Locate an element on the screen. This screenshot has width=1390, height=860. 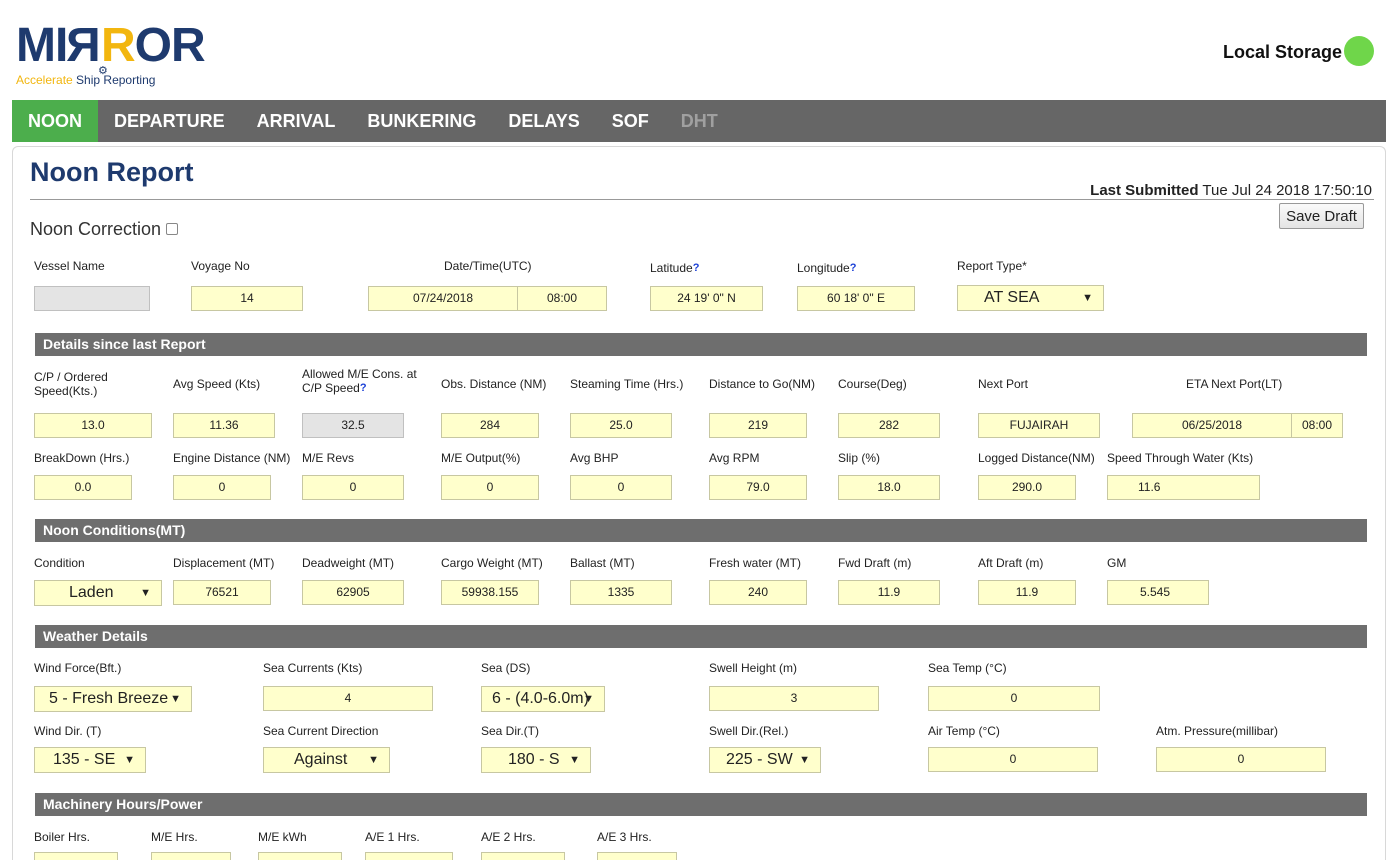
tab-delays: DELAYS is located at coordinates (543, 121).